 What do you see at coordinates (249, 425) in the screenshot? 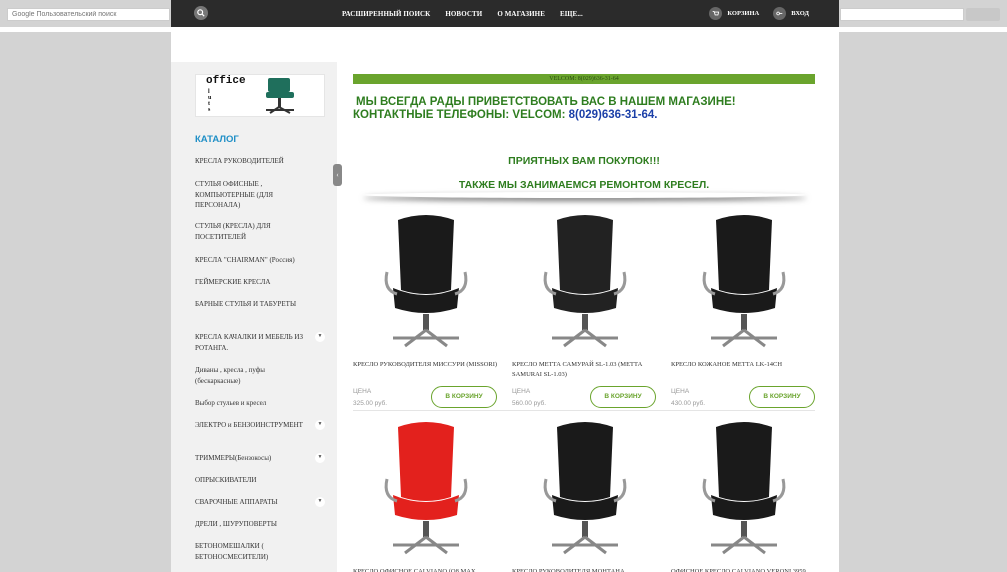
I see `catalog-menu-item-label: ЭЛЕКТРО и БЕНЗОИНСТРУМЕНТ` at bounding box center [249, 425].